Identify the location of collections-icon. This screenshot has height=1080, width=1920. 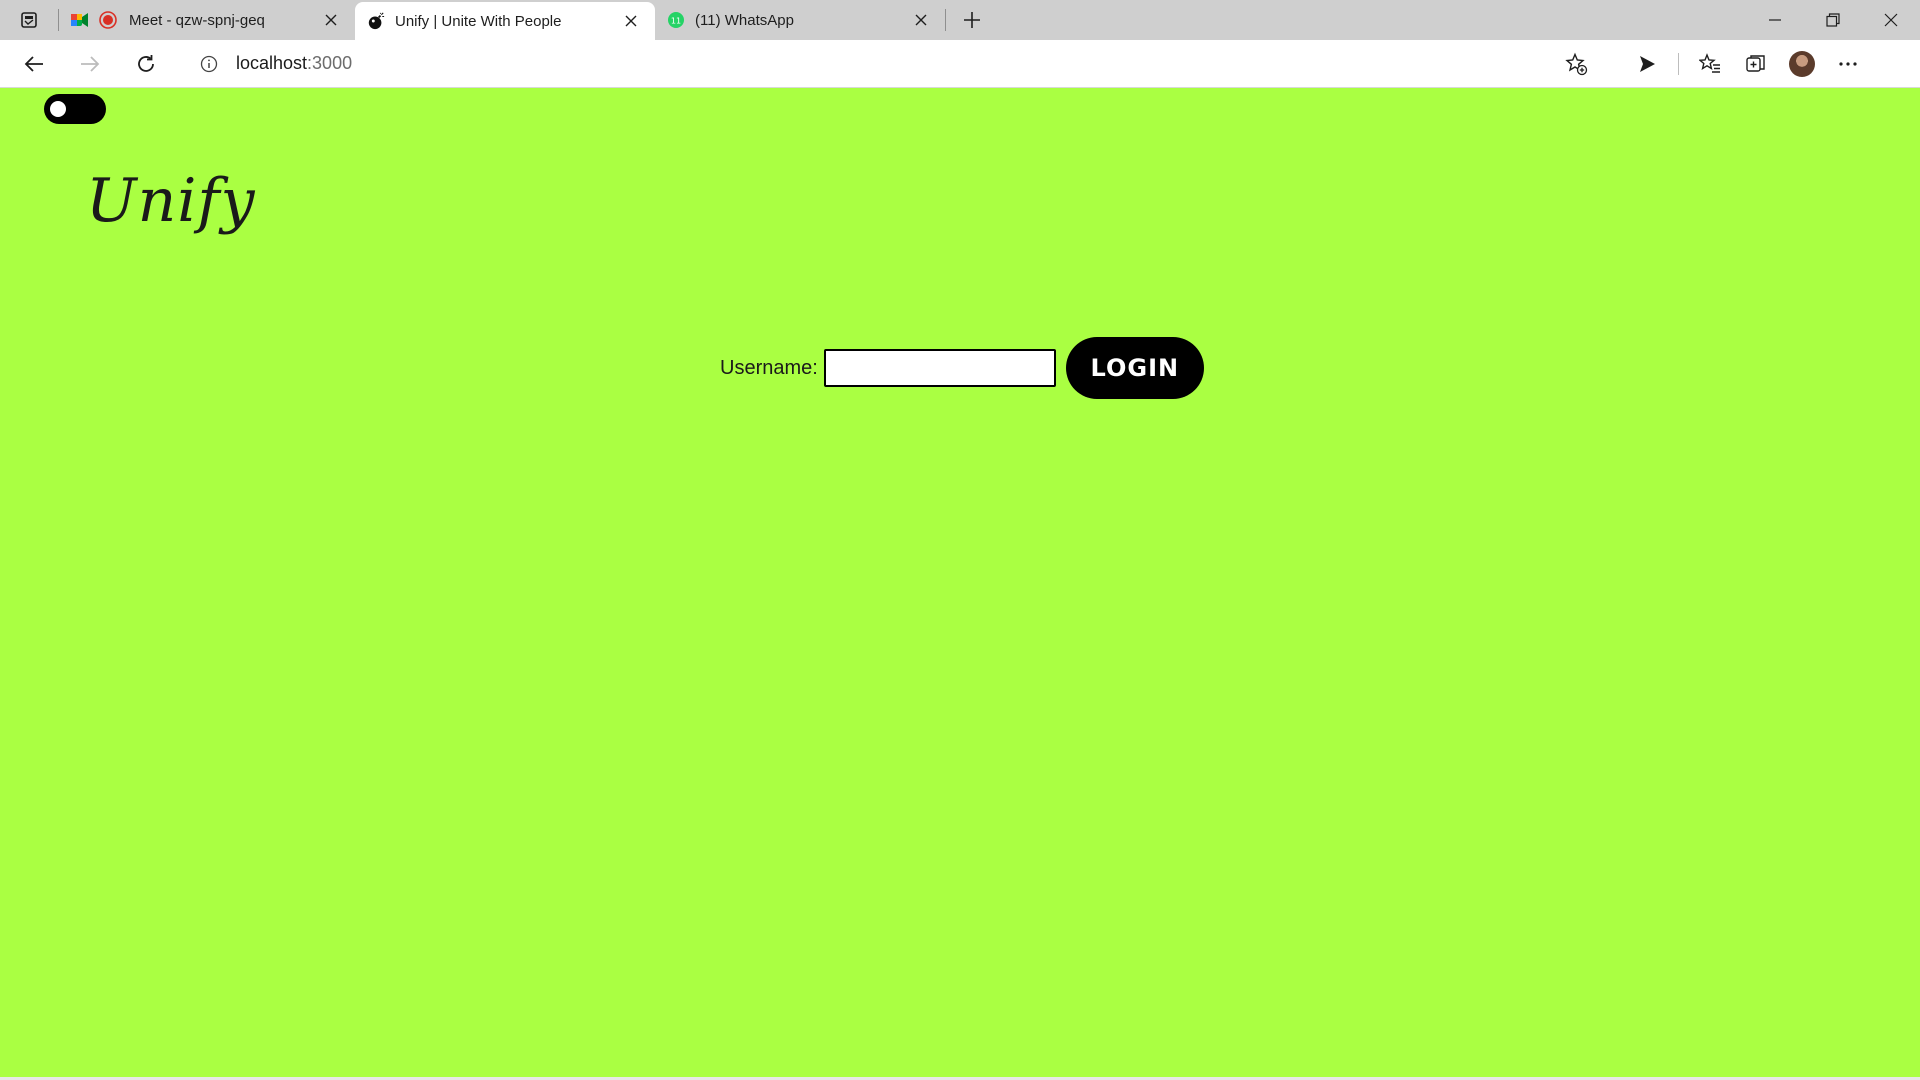
(1755, 63).